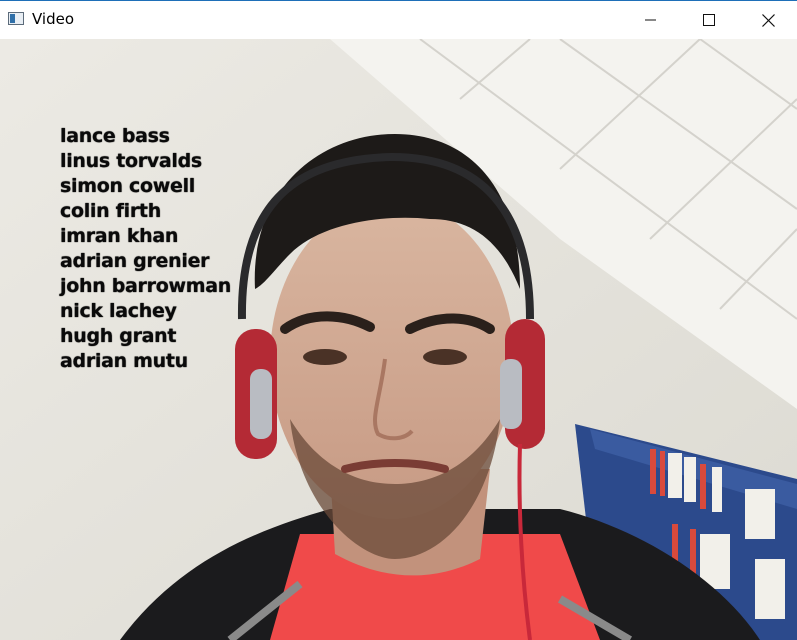  Describe the element at coordinates (135, 261) in the screenshot. I see `recognized-name: adrian grenier` at that location.